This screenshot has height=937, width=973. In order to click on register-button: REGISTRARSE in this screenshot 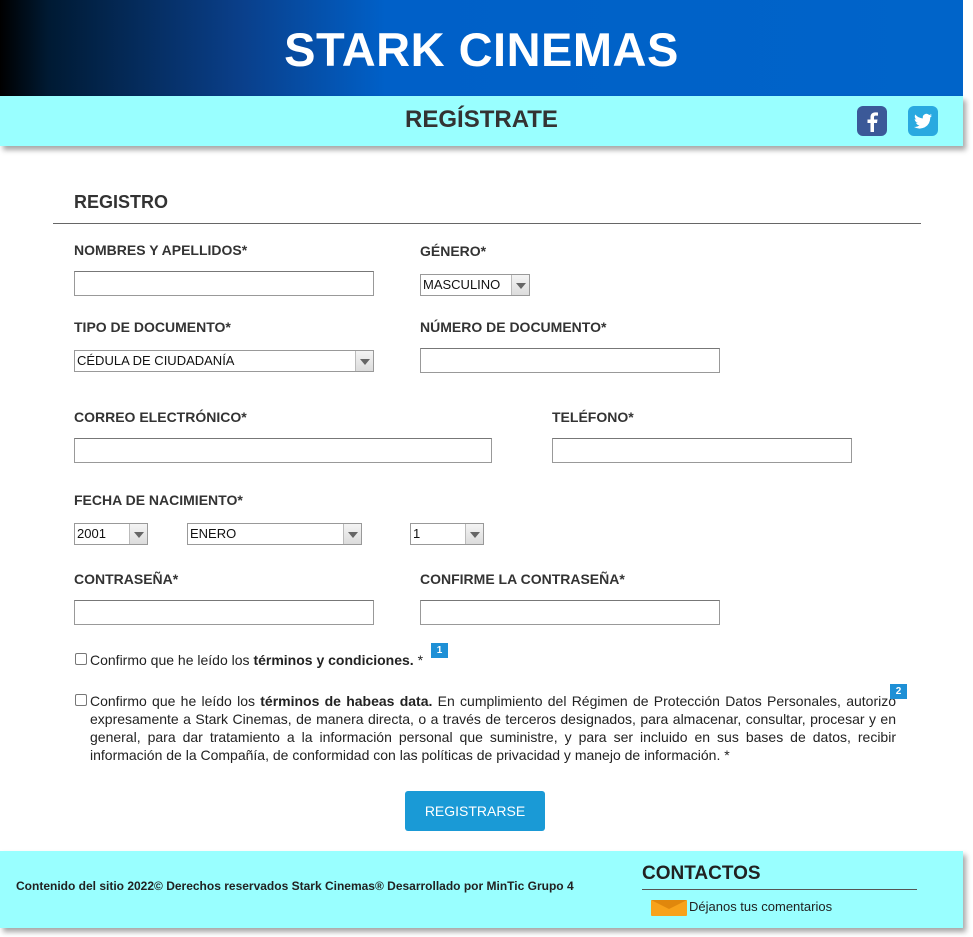, I will do `click(475, 811)`.